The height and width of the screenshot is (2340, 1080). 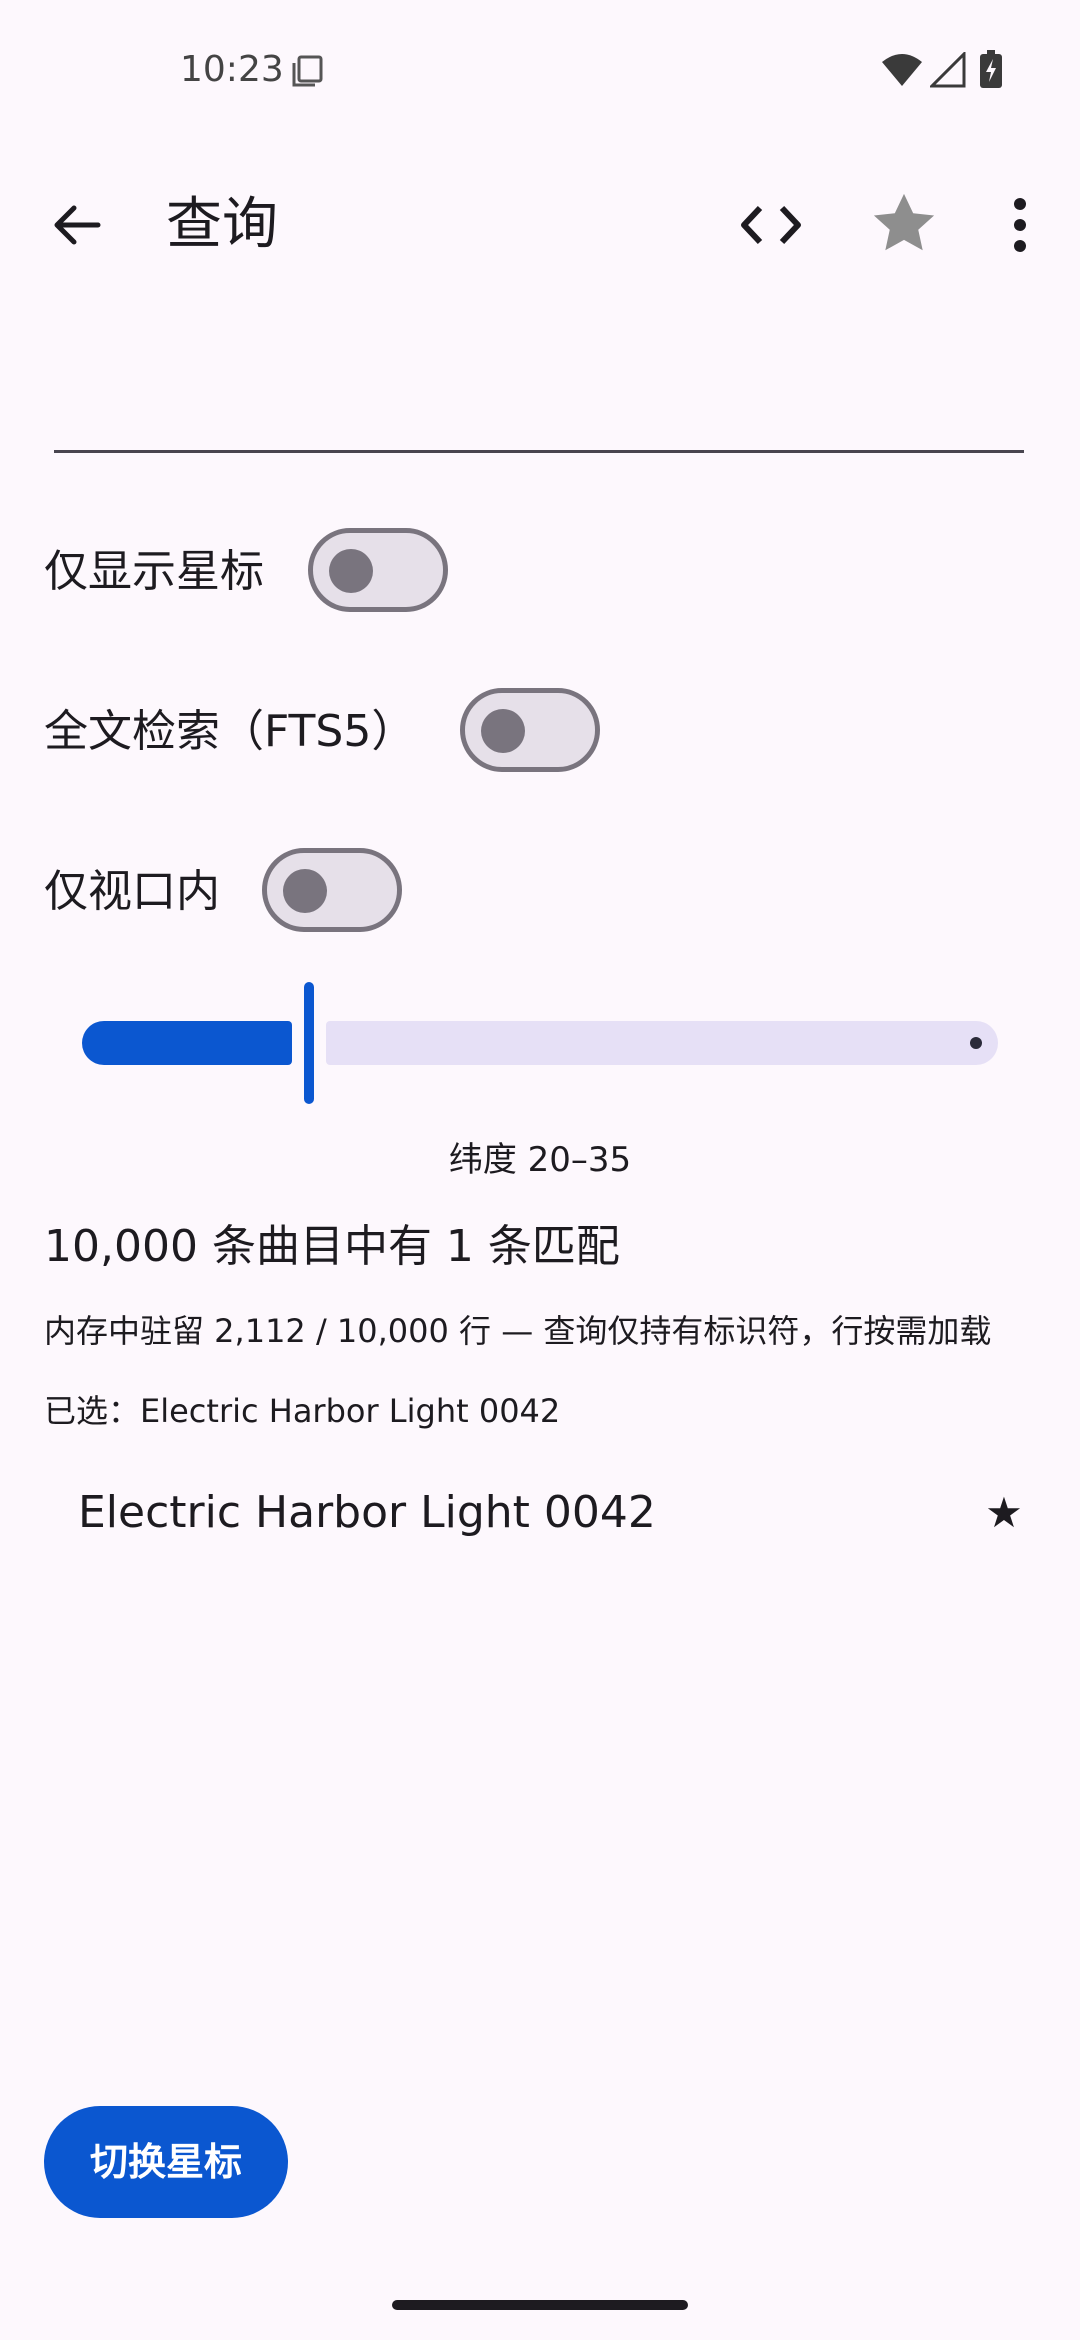 What do you see at coordinates (309, 1043) in the screenshot?
I see `slider-handle` at bounding box center [309, 1043].